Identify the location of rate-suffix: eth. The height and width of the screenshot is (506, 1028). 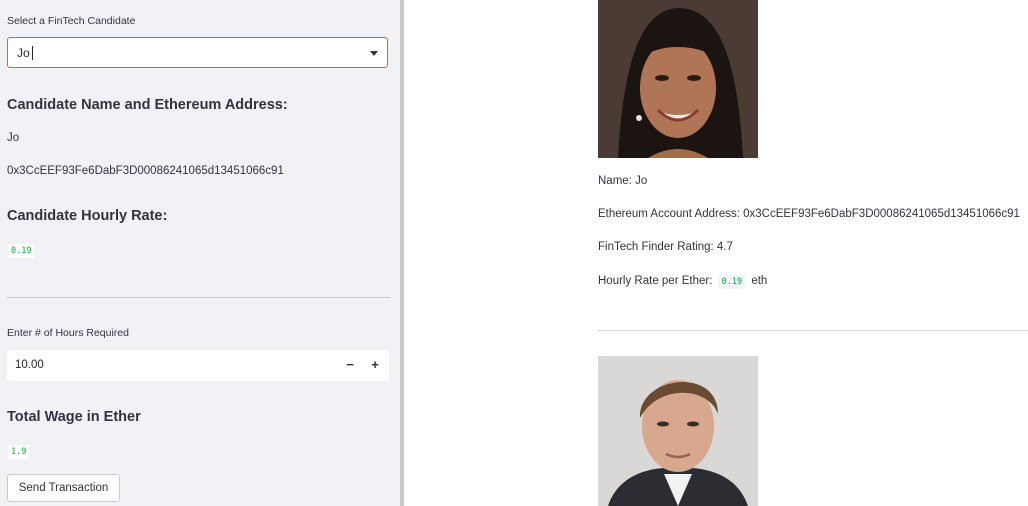
(759, 281).